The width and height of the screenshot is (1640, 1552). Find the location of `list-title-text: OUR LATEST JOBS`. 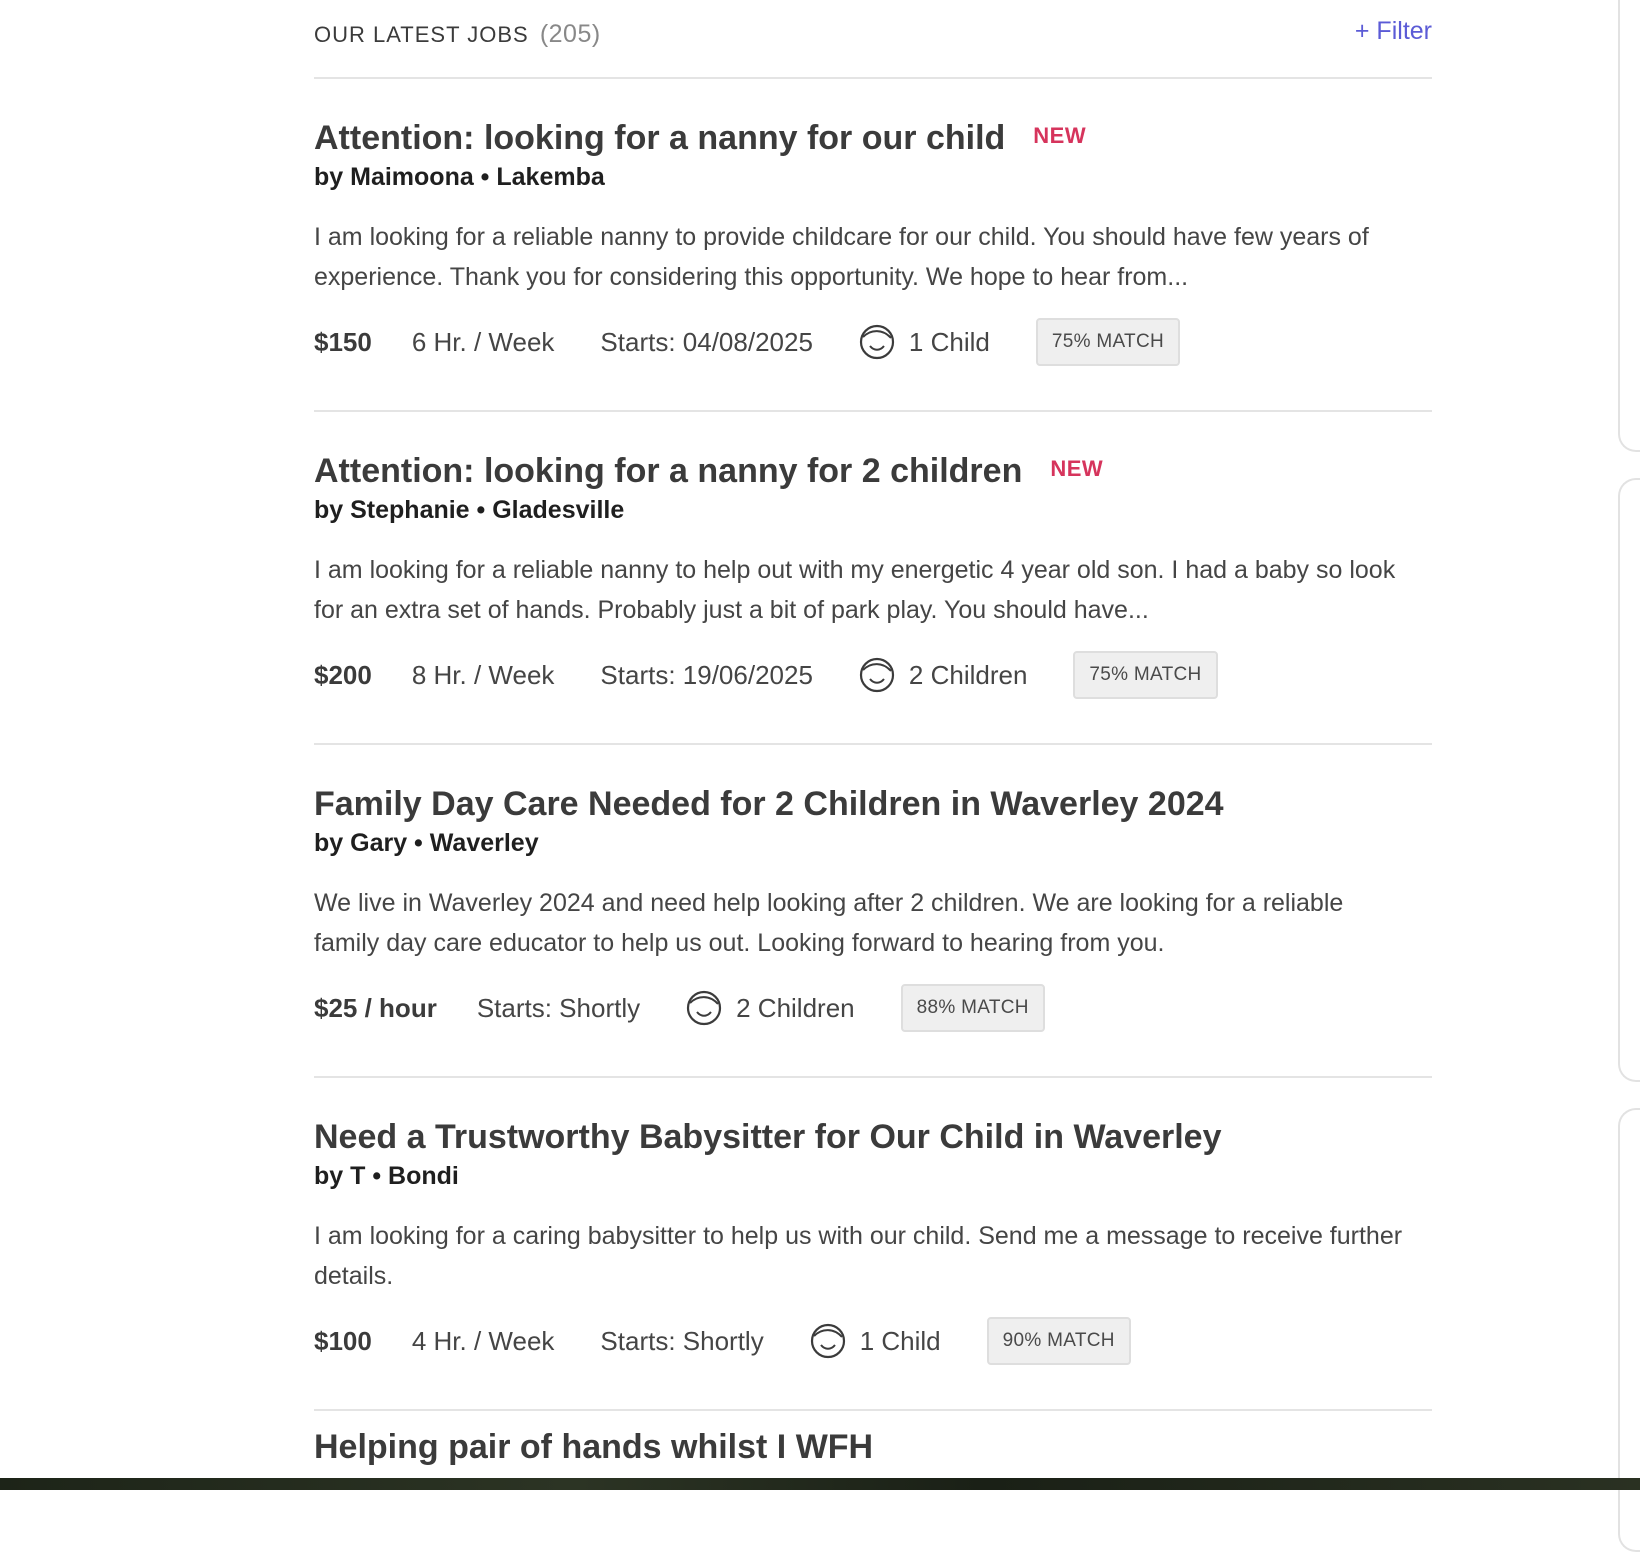

list-title-text: OUR LATEST JOBS is located at coordinates (421, 34).